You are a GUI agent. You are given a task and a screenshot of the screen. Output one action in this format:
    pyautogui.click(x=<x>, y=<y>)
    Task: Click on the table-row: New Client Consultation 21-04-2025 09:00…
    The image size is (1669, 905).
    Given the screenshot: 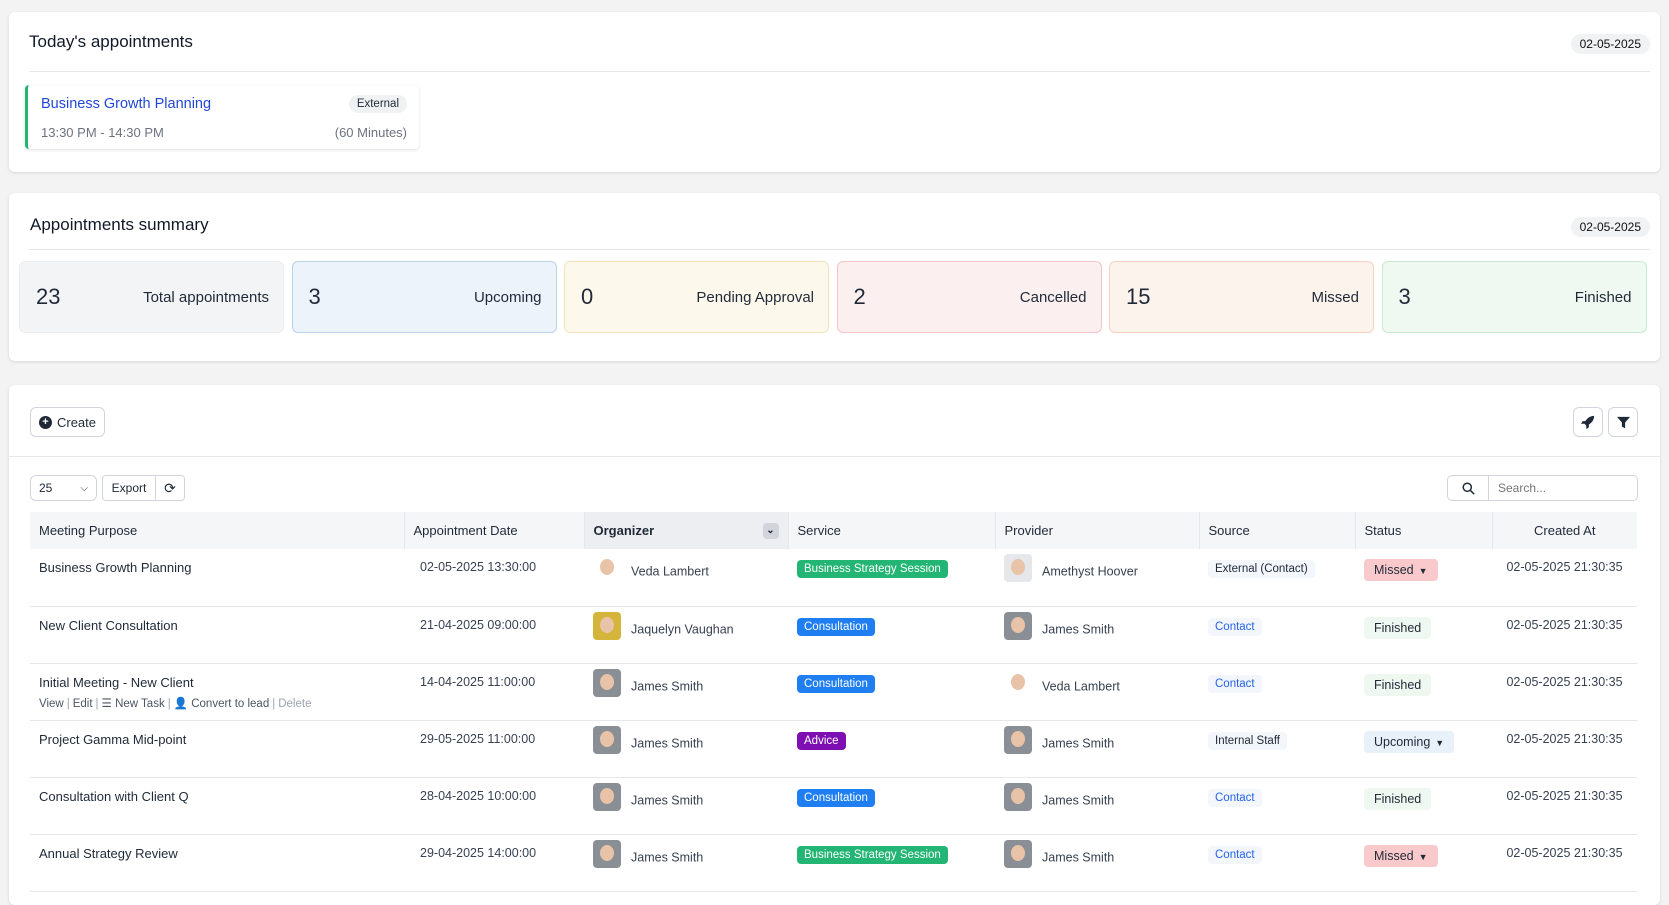 What is the action you would take?
    pyautogui.click(x=833, y=635)
    